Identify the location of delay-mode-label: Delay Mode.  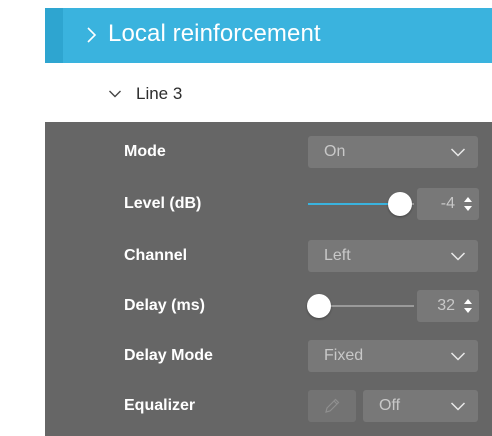
(168, 355).